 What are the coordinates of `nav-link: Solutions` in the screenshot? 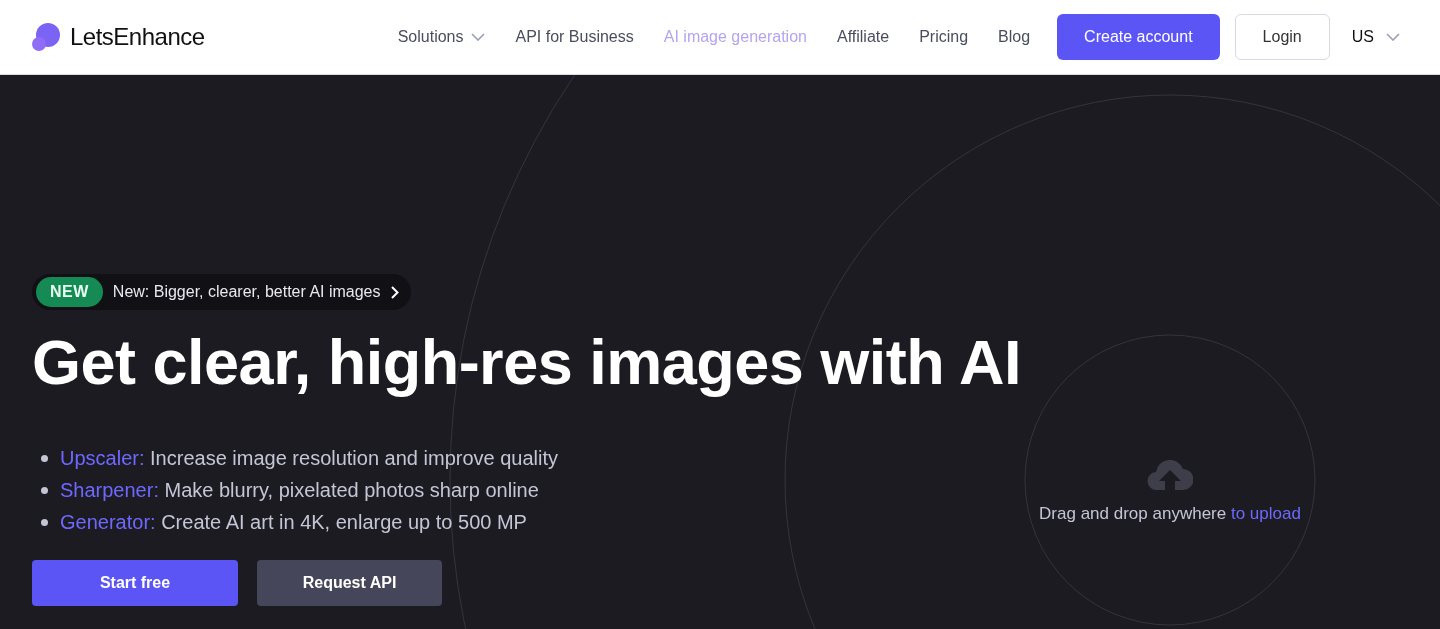 It's located at (441, 37).